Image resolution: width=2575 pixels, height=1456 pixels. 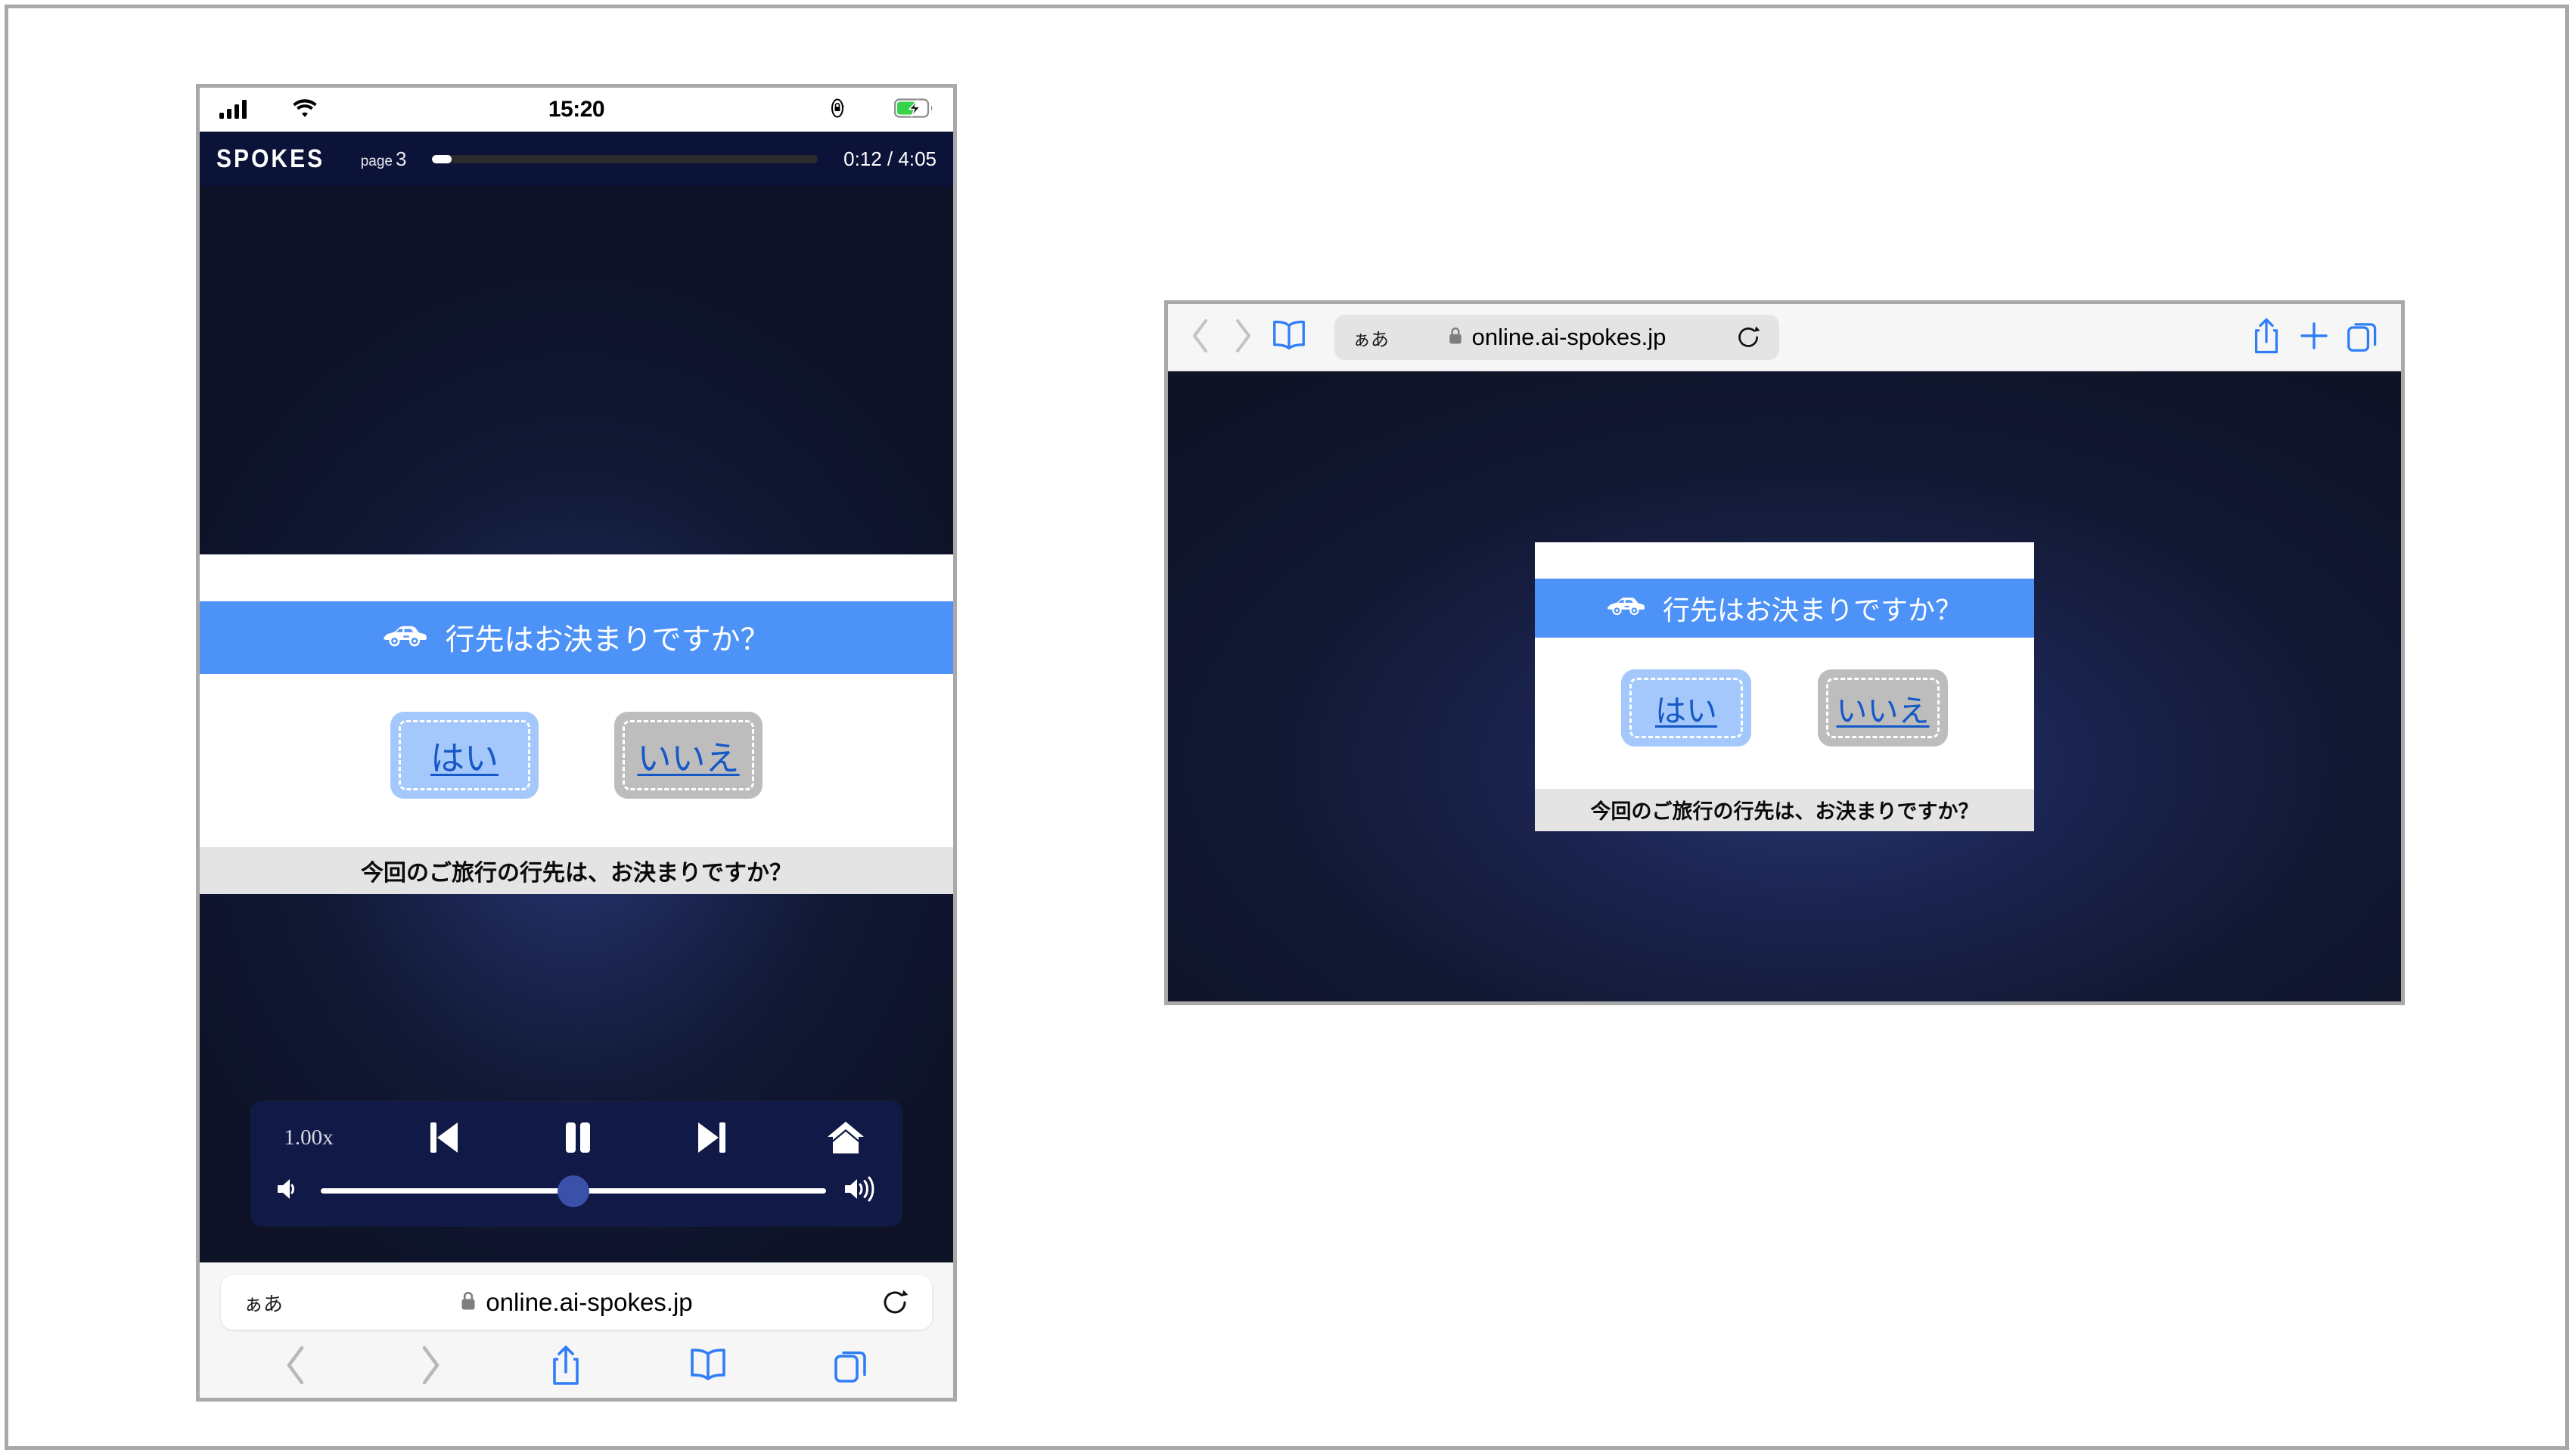 What do you see at coordinates (861, 1191) in the screenshot?
I see `volume-high-icon` at bounding box center [861, 1191].